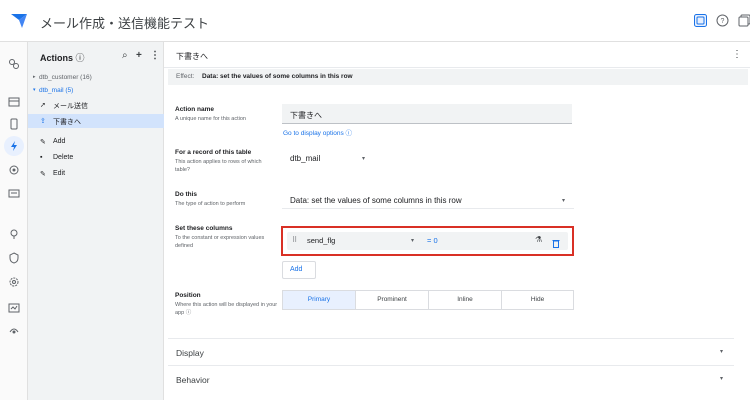 The width and height of the screenshot is (750, 400). Describe the element at coordinates (14, 124) in the screenshot. I see `mobile-icon` at that location.